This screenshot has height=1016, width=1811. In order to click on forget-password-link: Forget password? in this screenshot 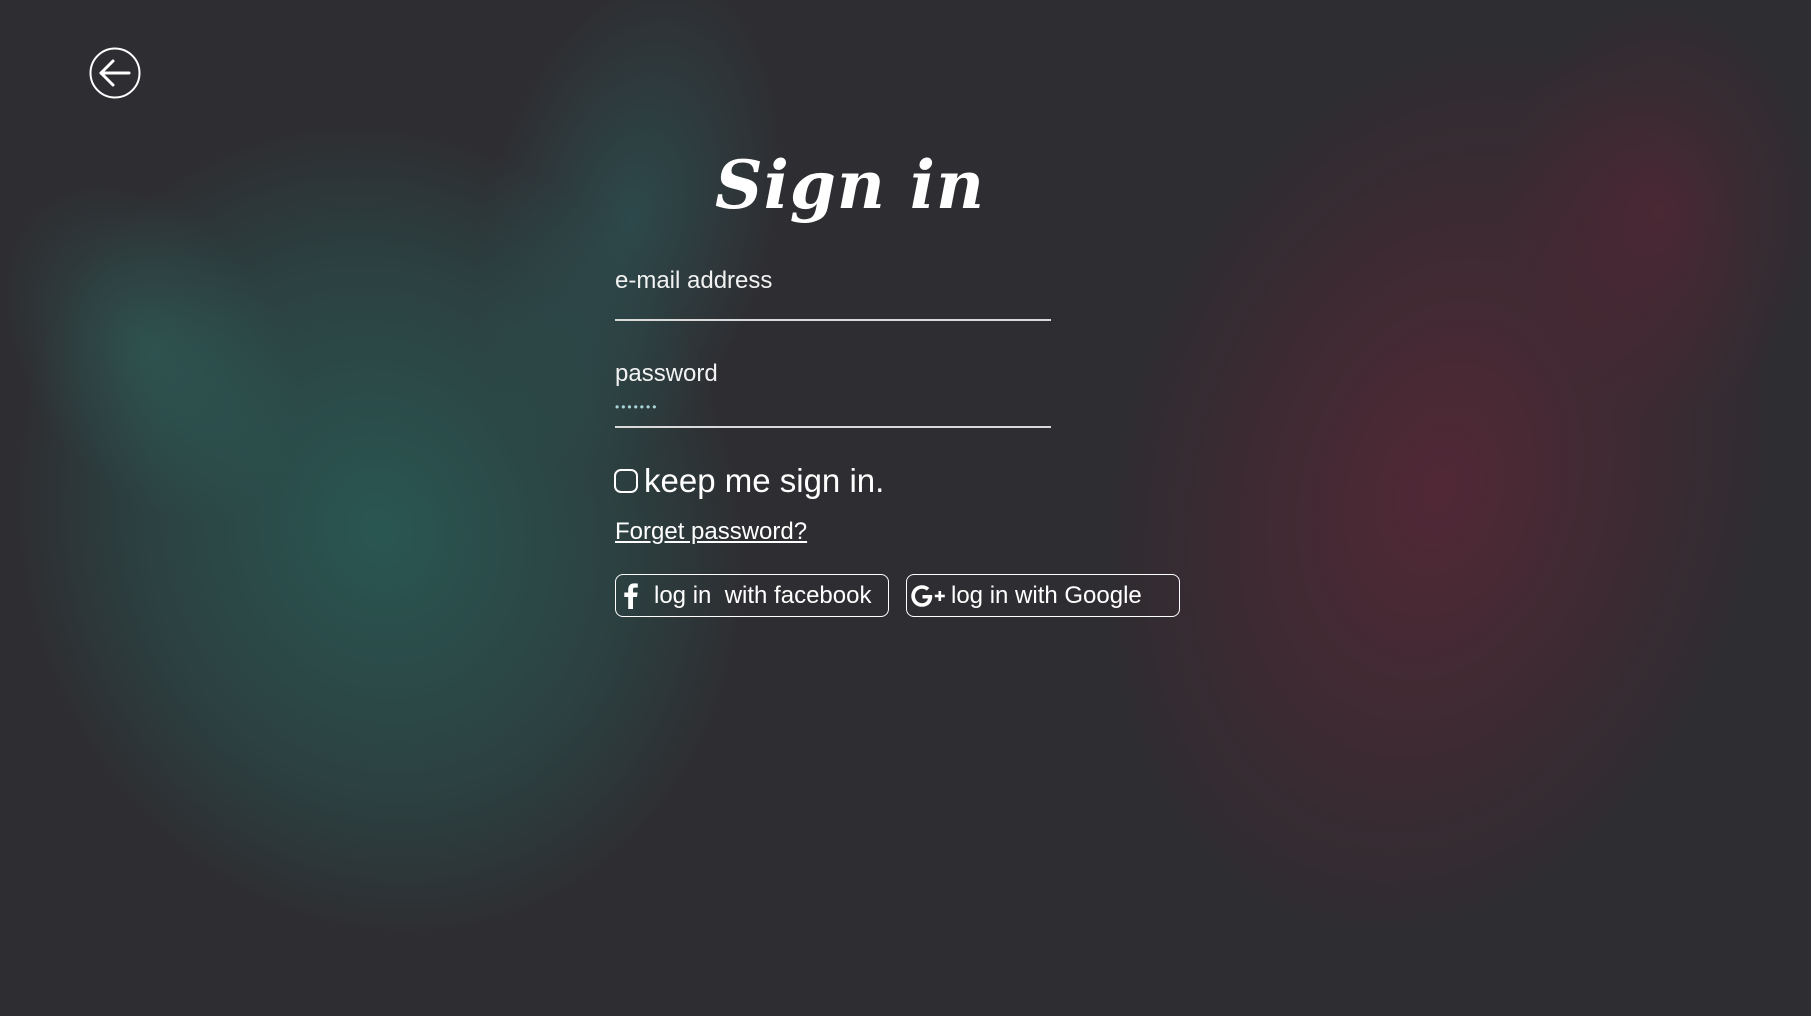, I will do `click(711, 532)`.